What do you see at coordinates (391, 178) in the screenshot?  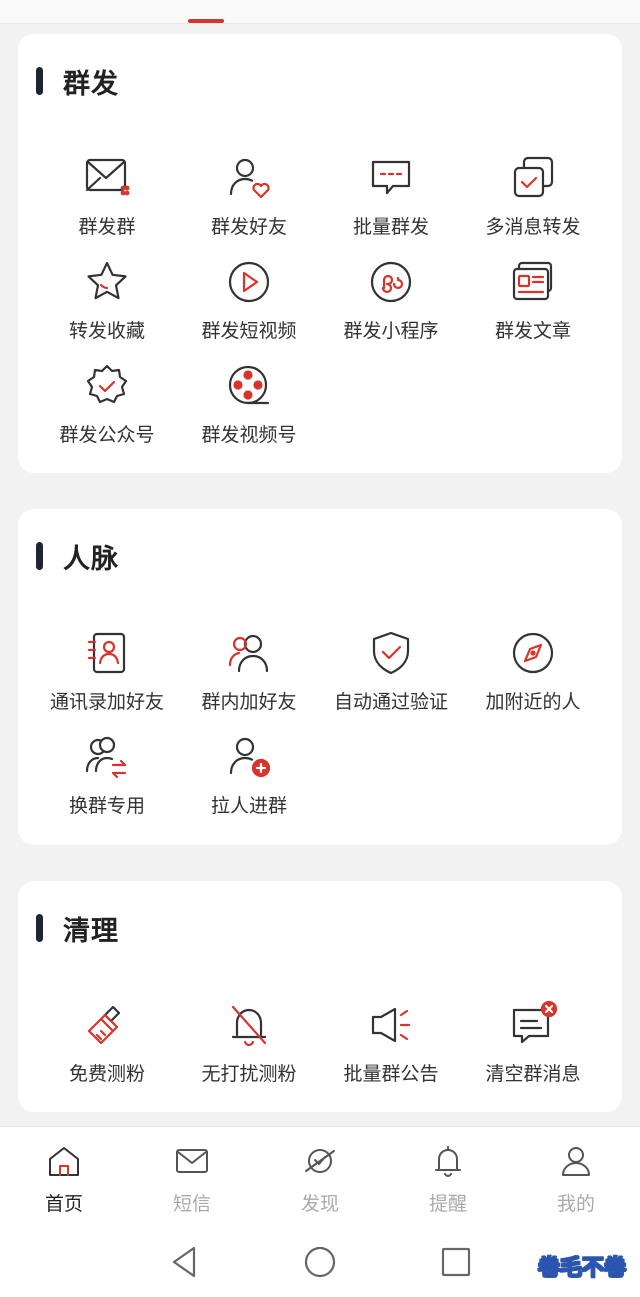 I see `chat-bubble-icon` at bounding box center [391, 178].